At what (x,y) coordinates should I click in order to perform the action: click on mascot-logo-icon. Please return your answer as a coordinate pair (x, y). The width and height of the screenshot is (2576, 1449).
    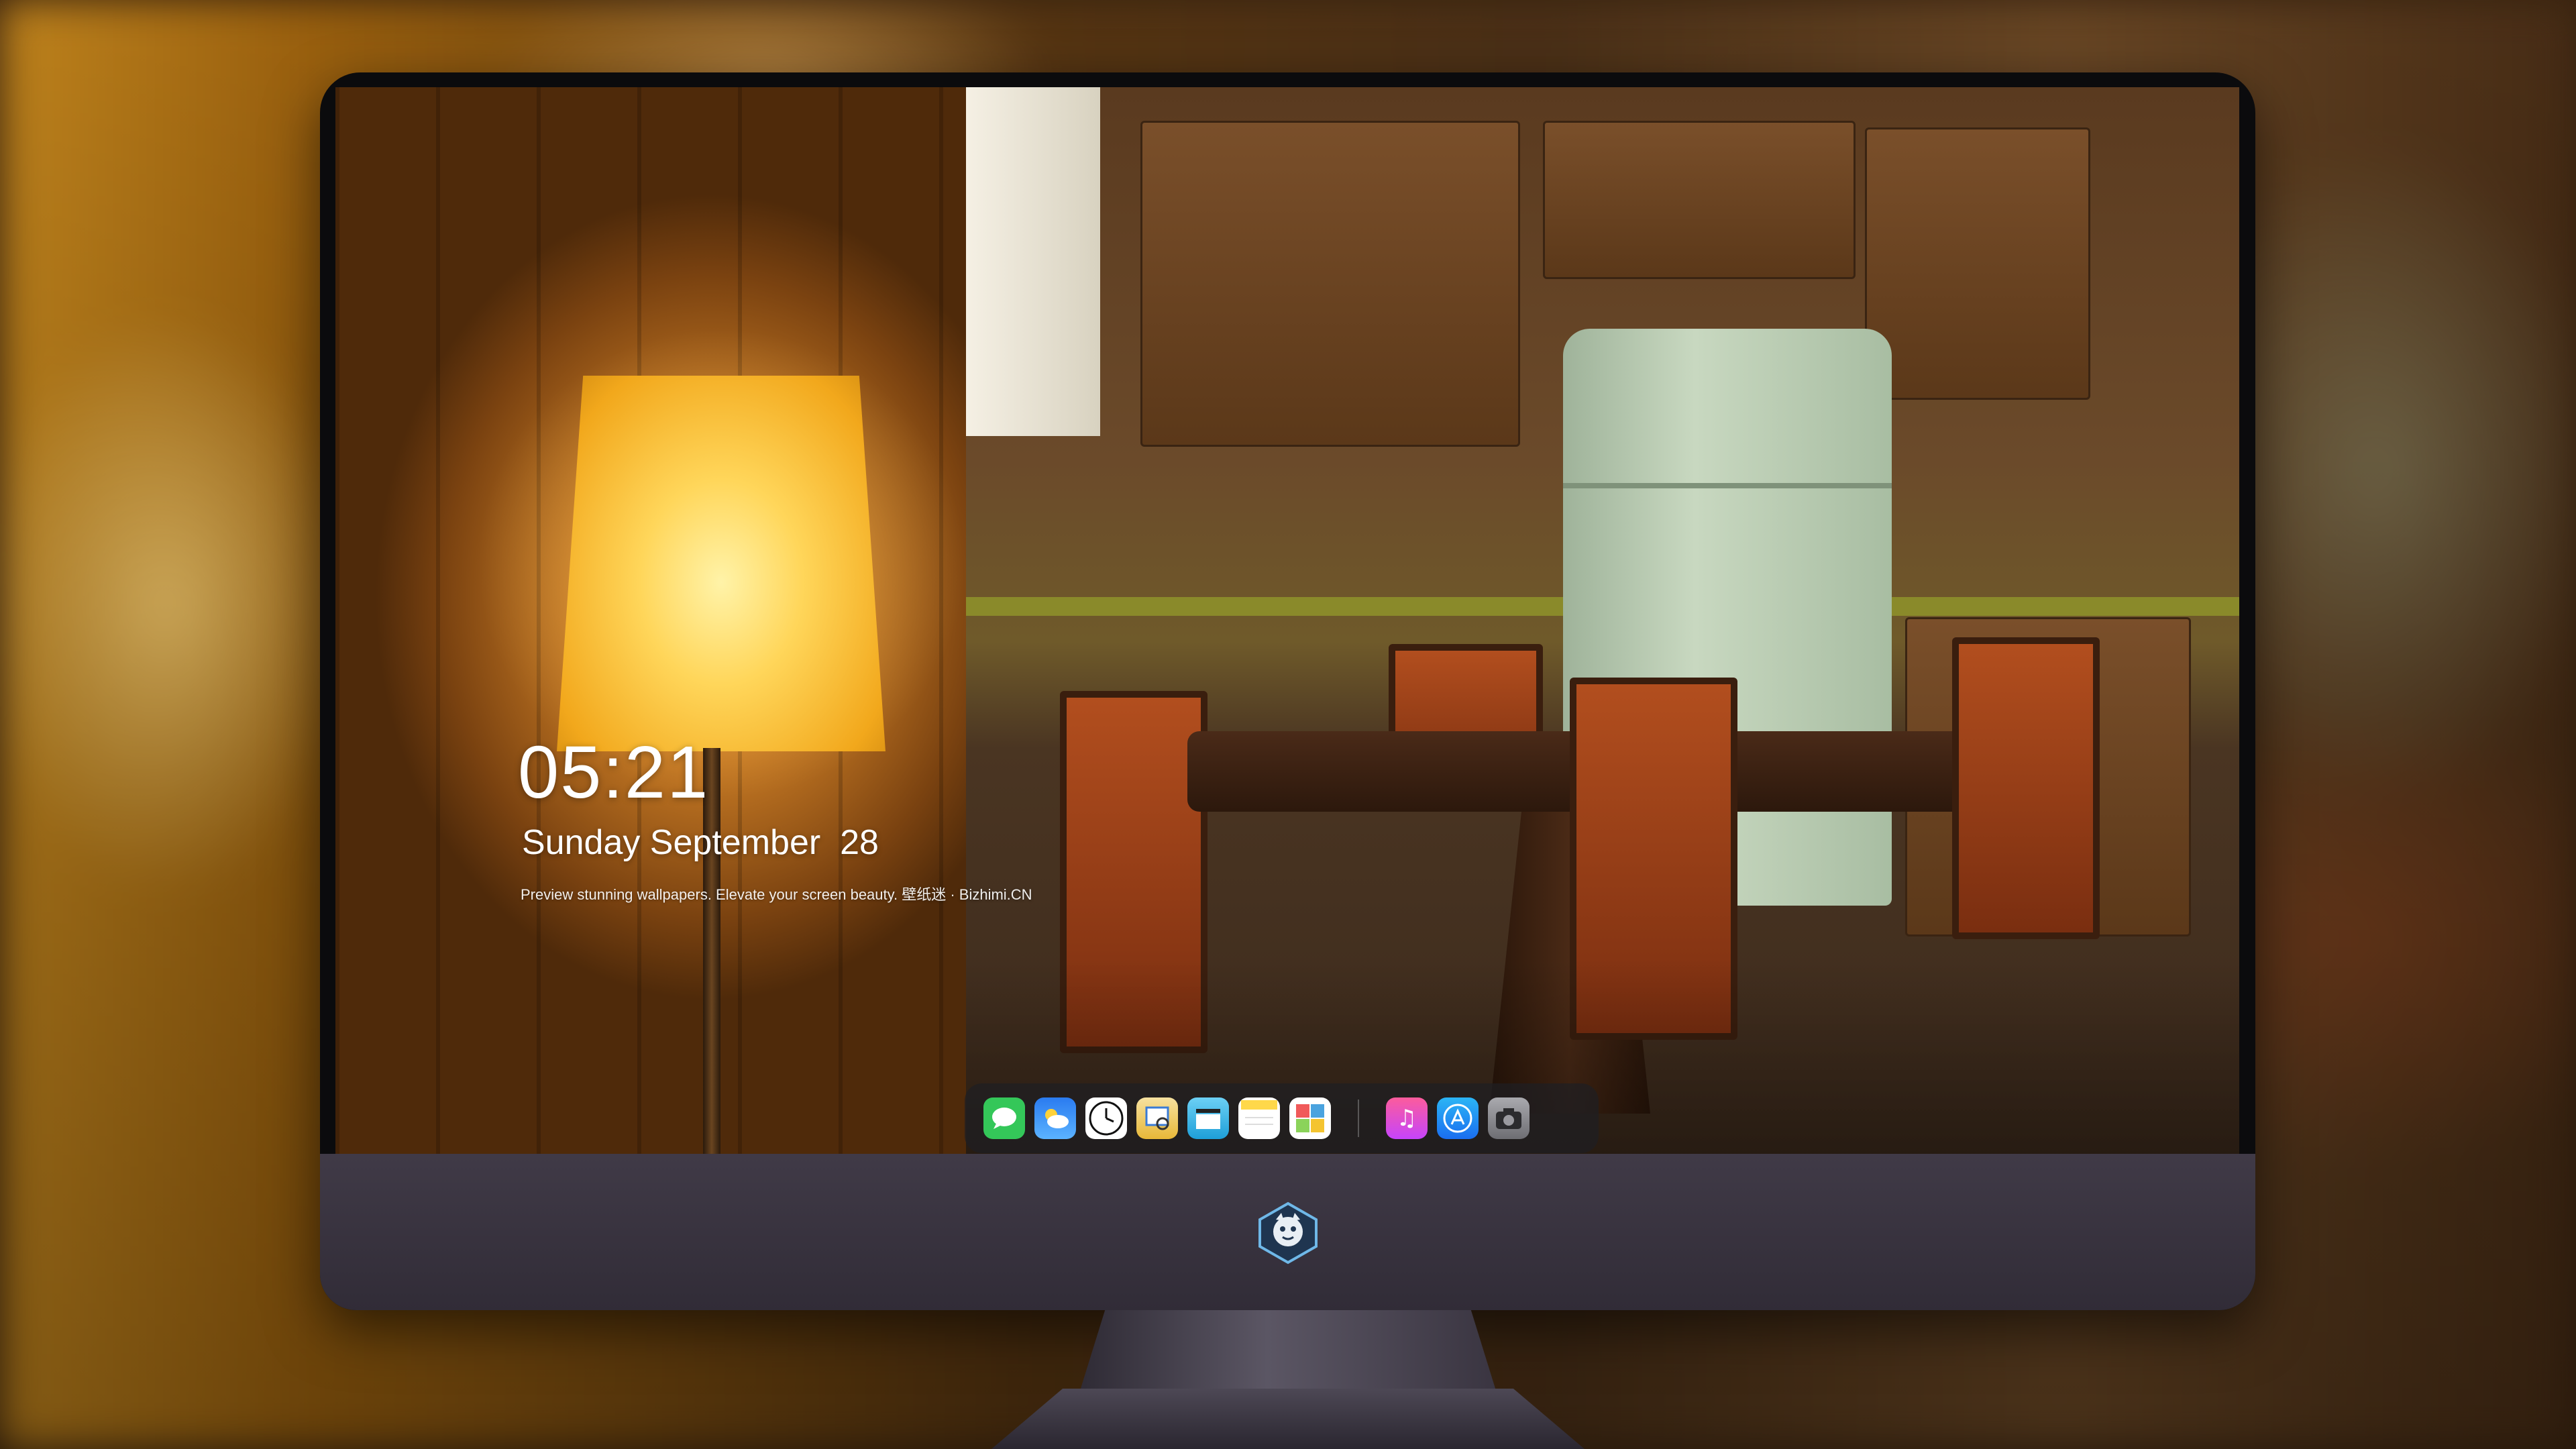
    Looking at the image, I should click on (1288, 1233).